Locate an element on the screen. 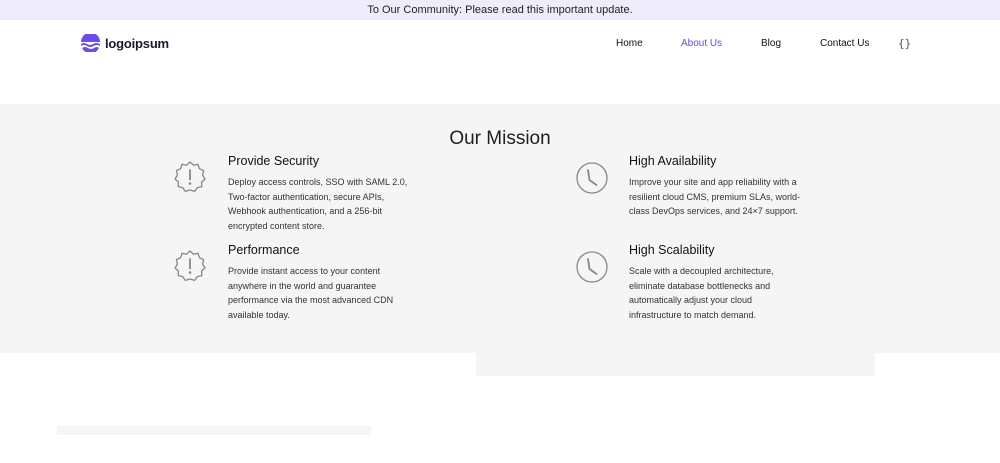  code-braces-icon: {} is located at coordinates (904, 43).